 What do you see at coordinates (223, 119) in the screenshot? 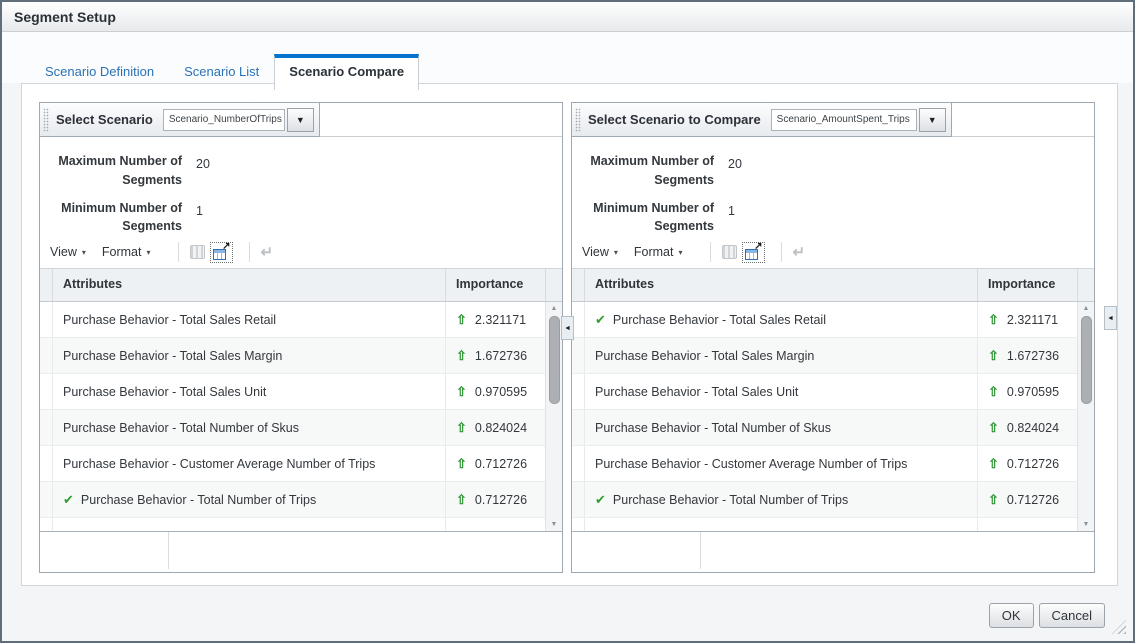
I see `scenario-select-input: Scenario_NumberOfTrips` at bounding box center [223, 119].